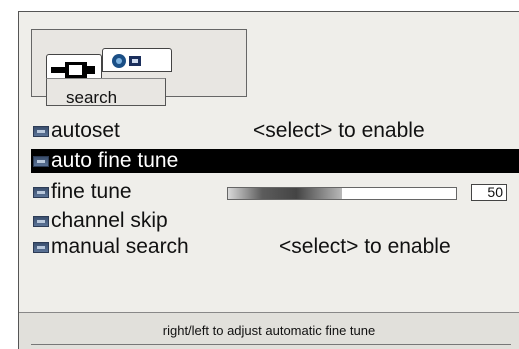  What do you see at coordinates (91, 191) in the screenshot?
I see `menu-item-label: fine tune` at bounding box center [91, 191].